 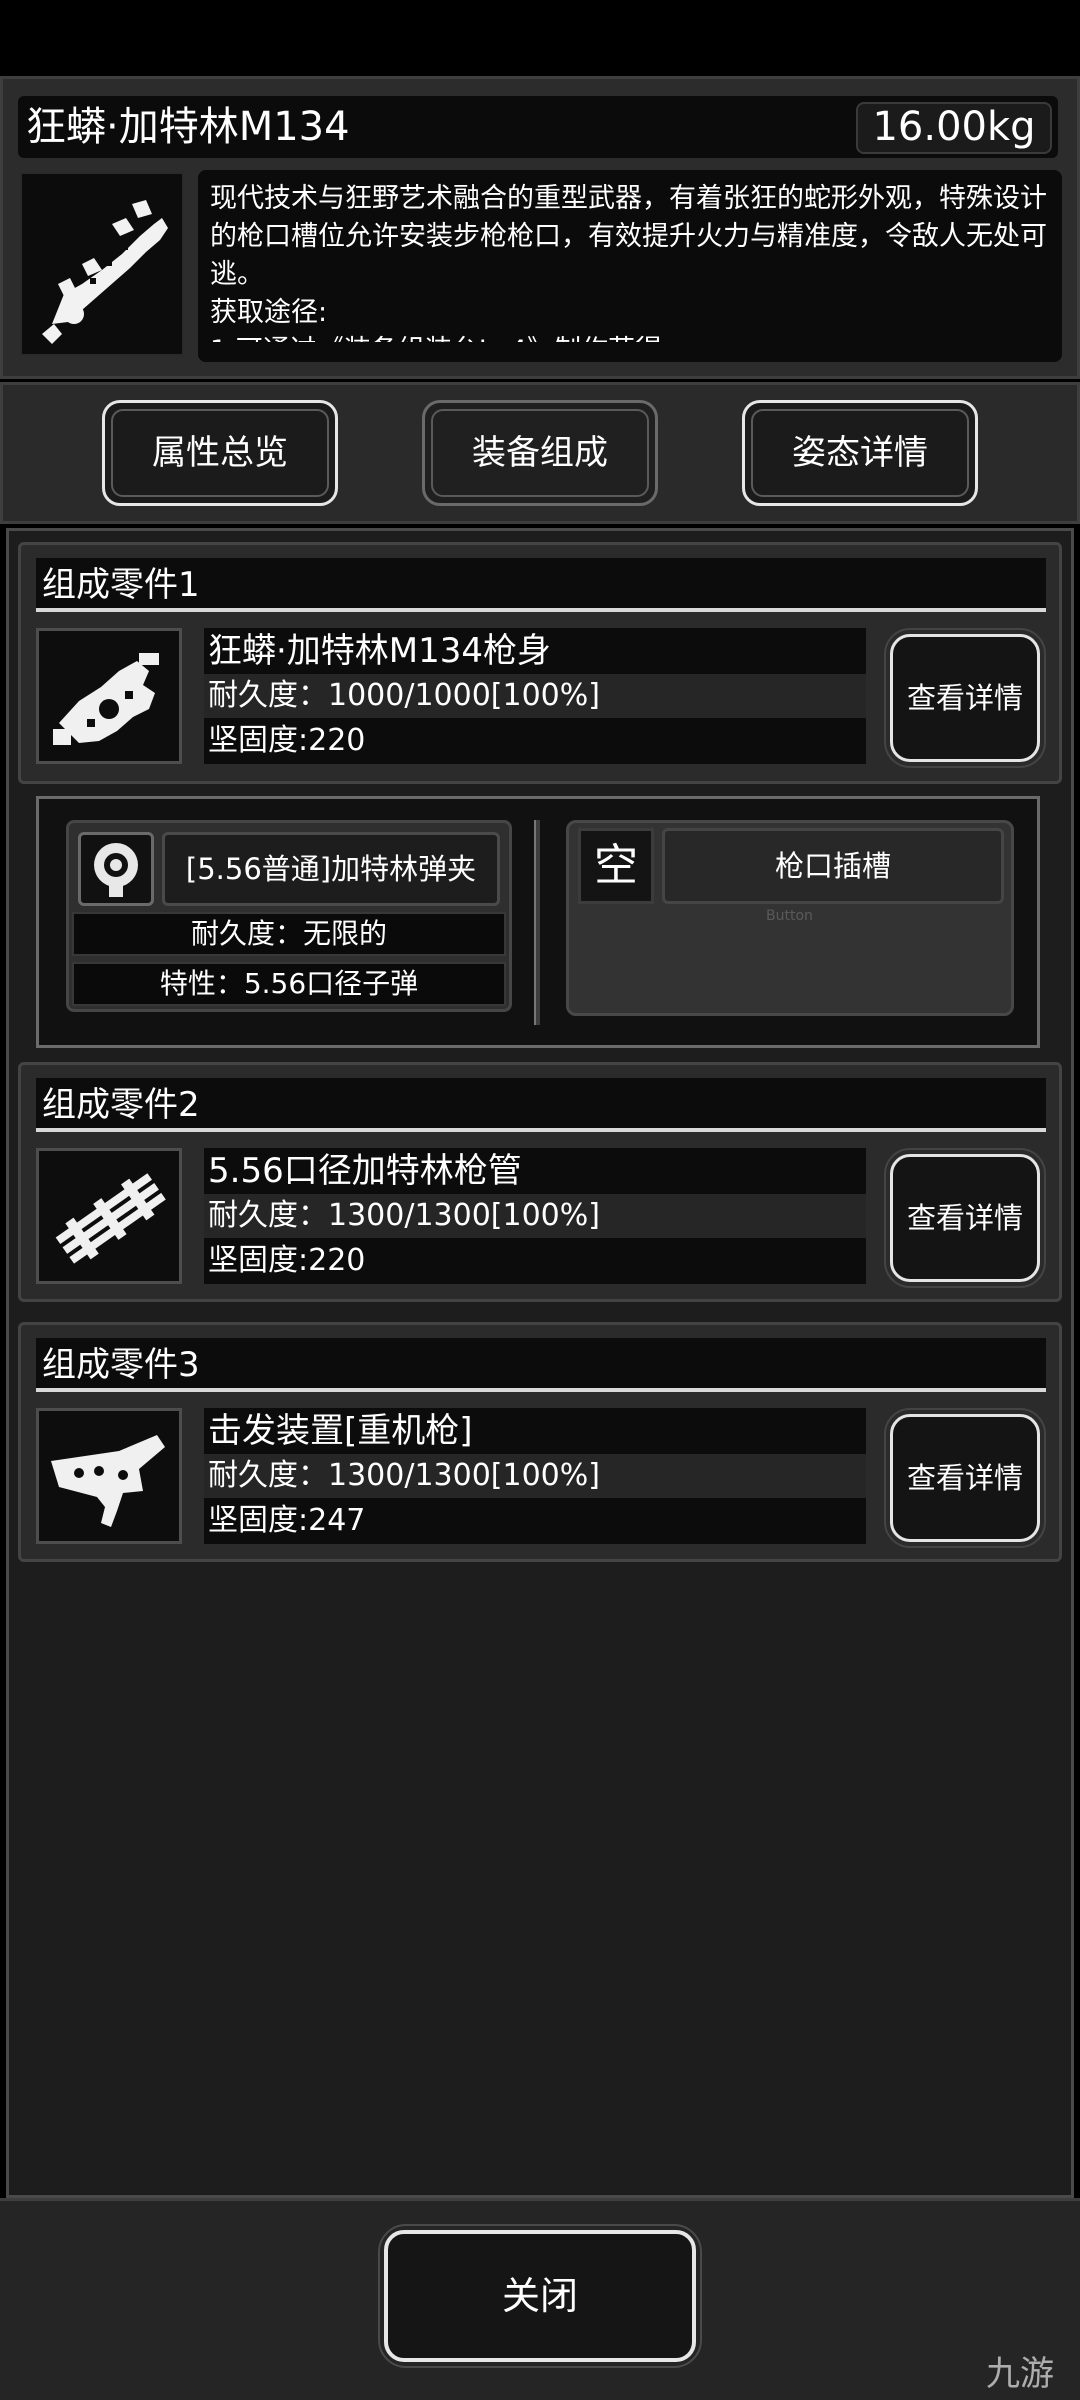 What do you see at coordinates (102, 264) in the screenshot?
I see `weapon-icon` at bounding box center [102, 264].